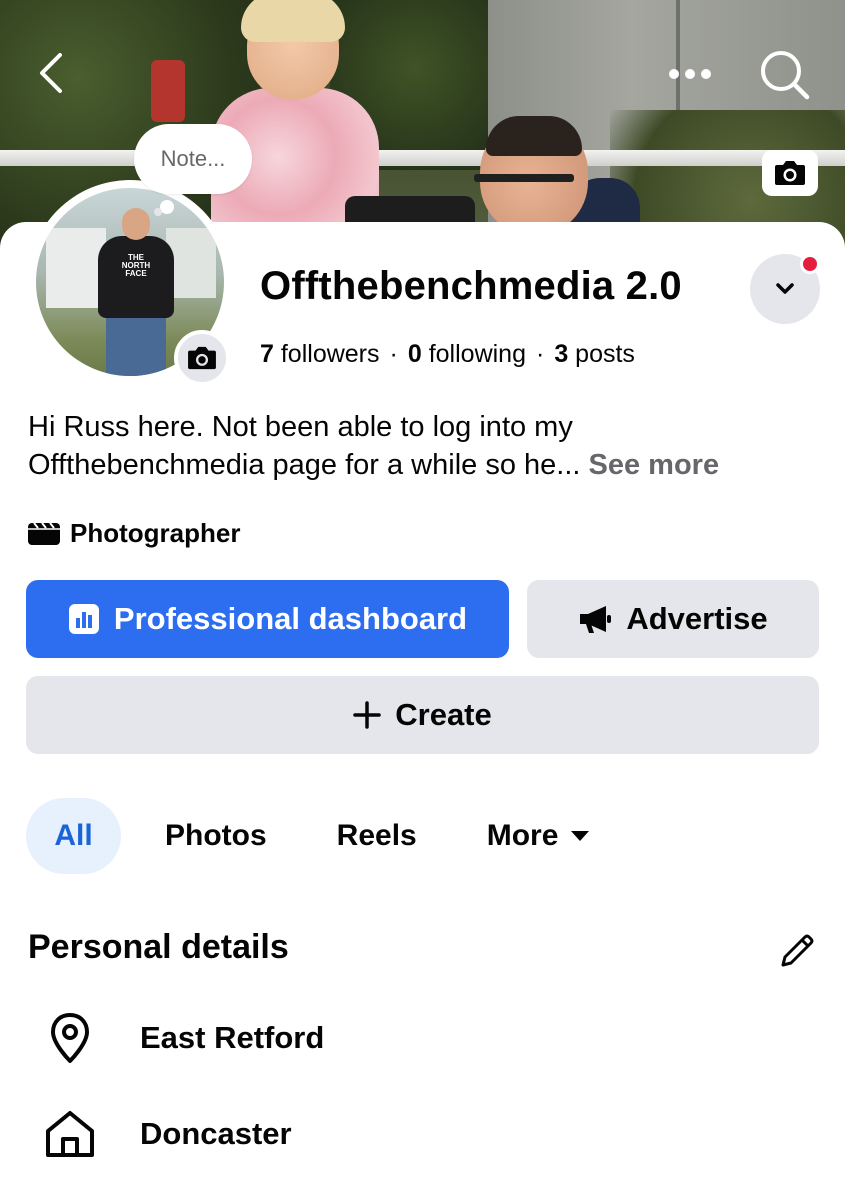 This screenshot has width=845, height=1200. I want to click on avatar-jeans, so click(136, 346).